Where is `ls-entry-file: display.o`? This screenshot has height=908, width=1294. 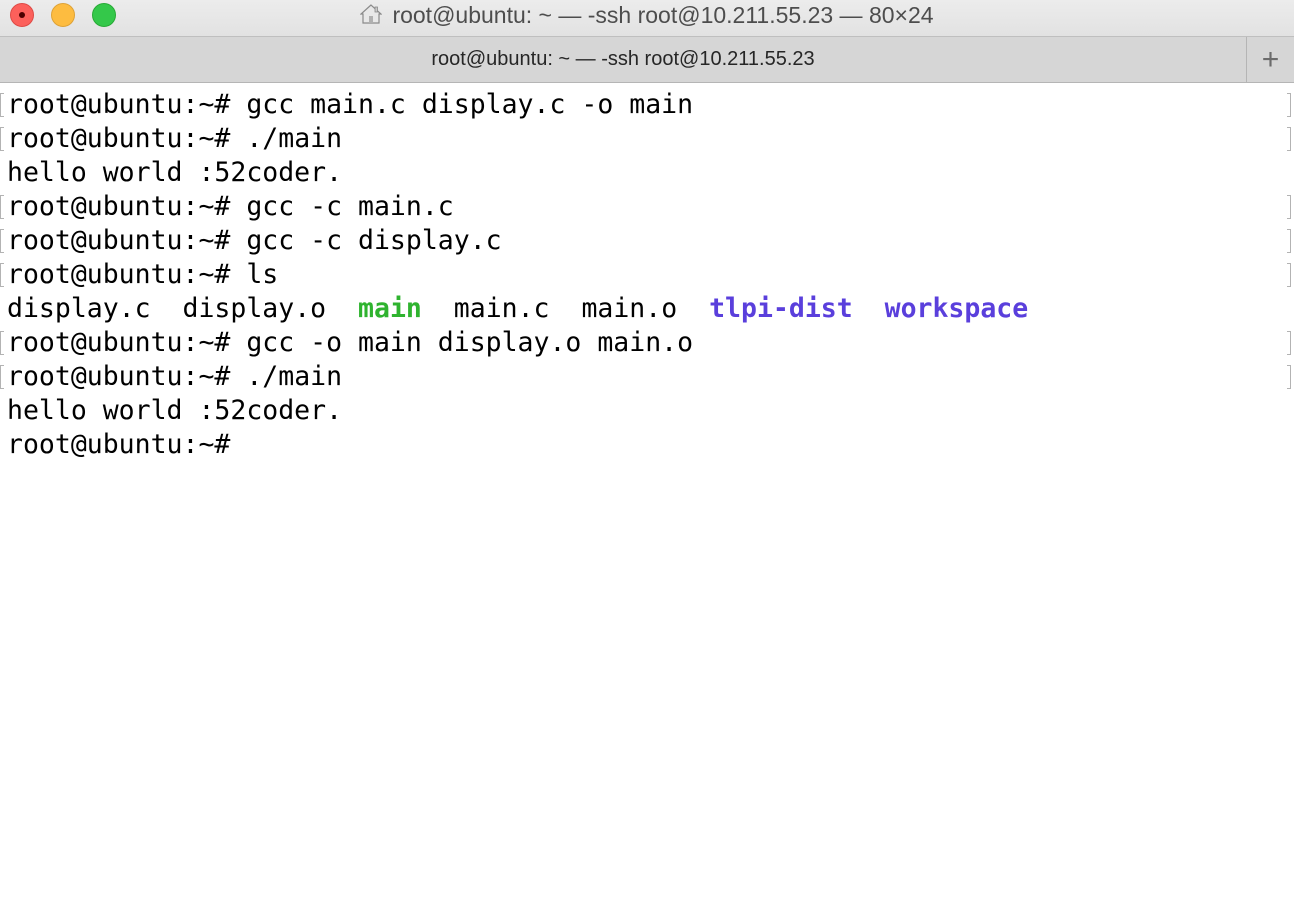 ls-entry-file: display.o is located at coordinates (254, 308).